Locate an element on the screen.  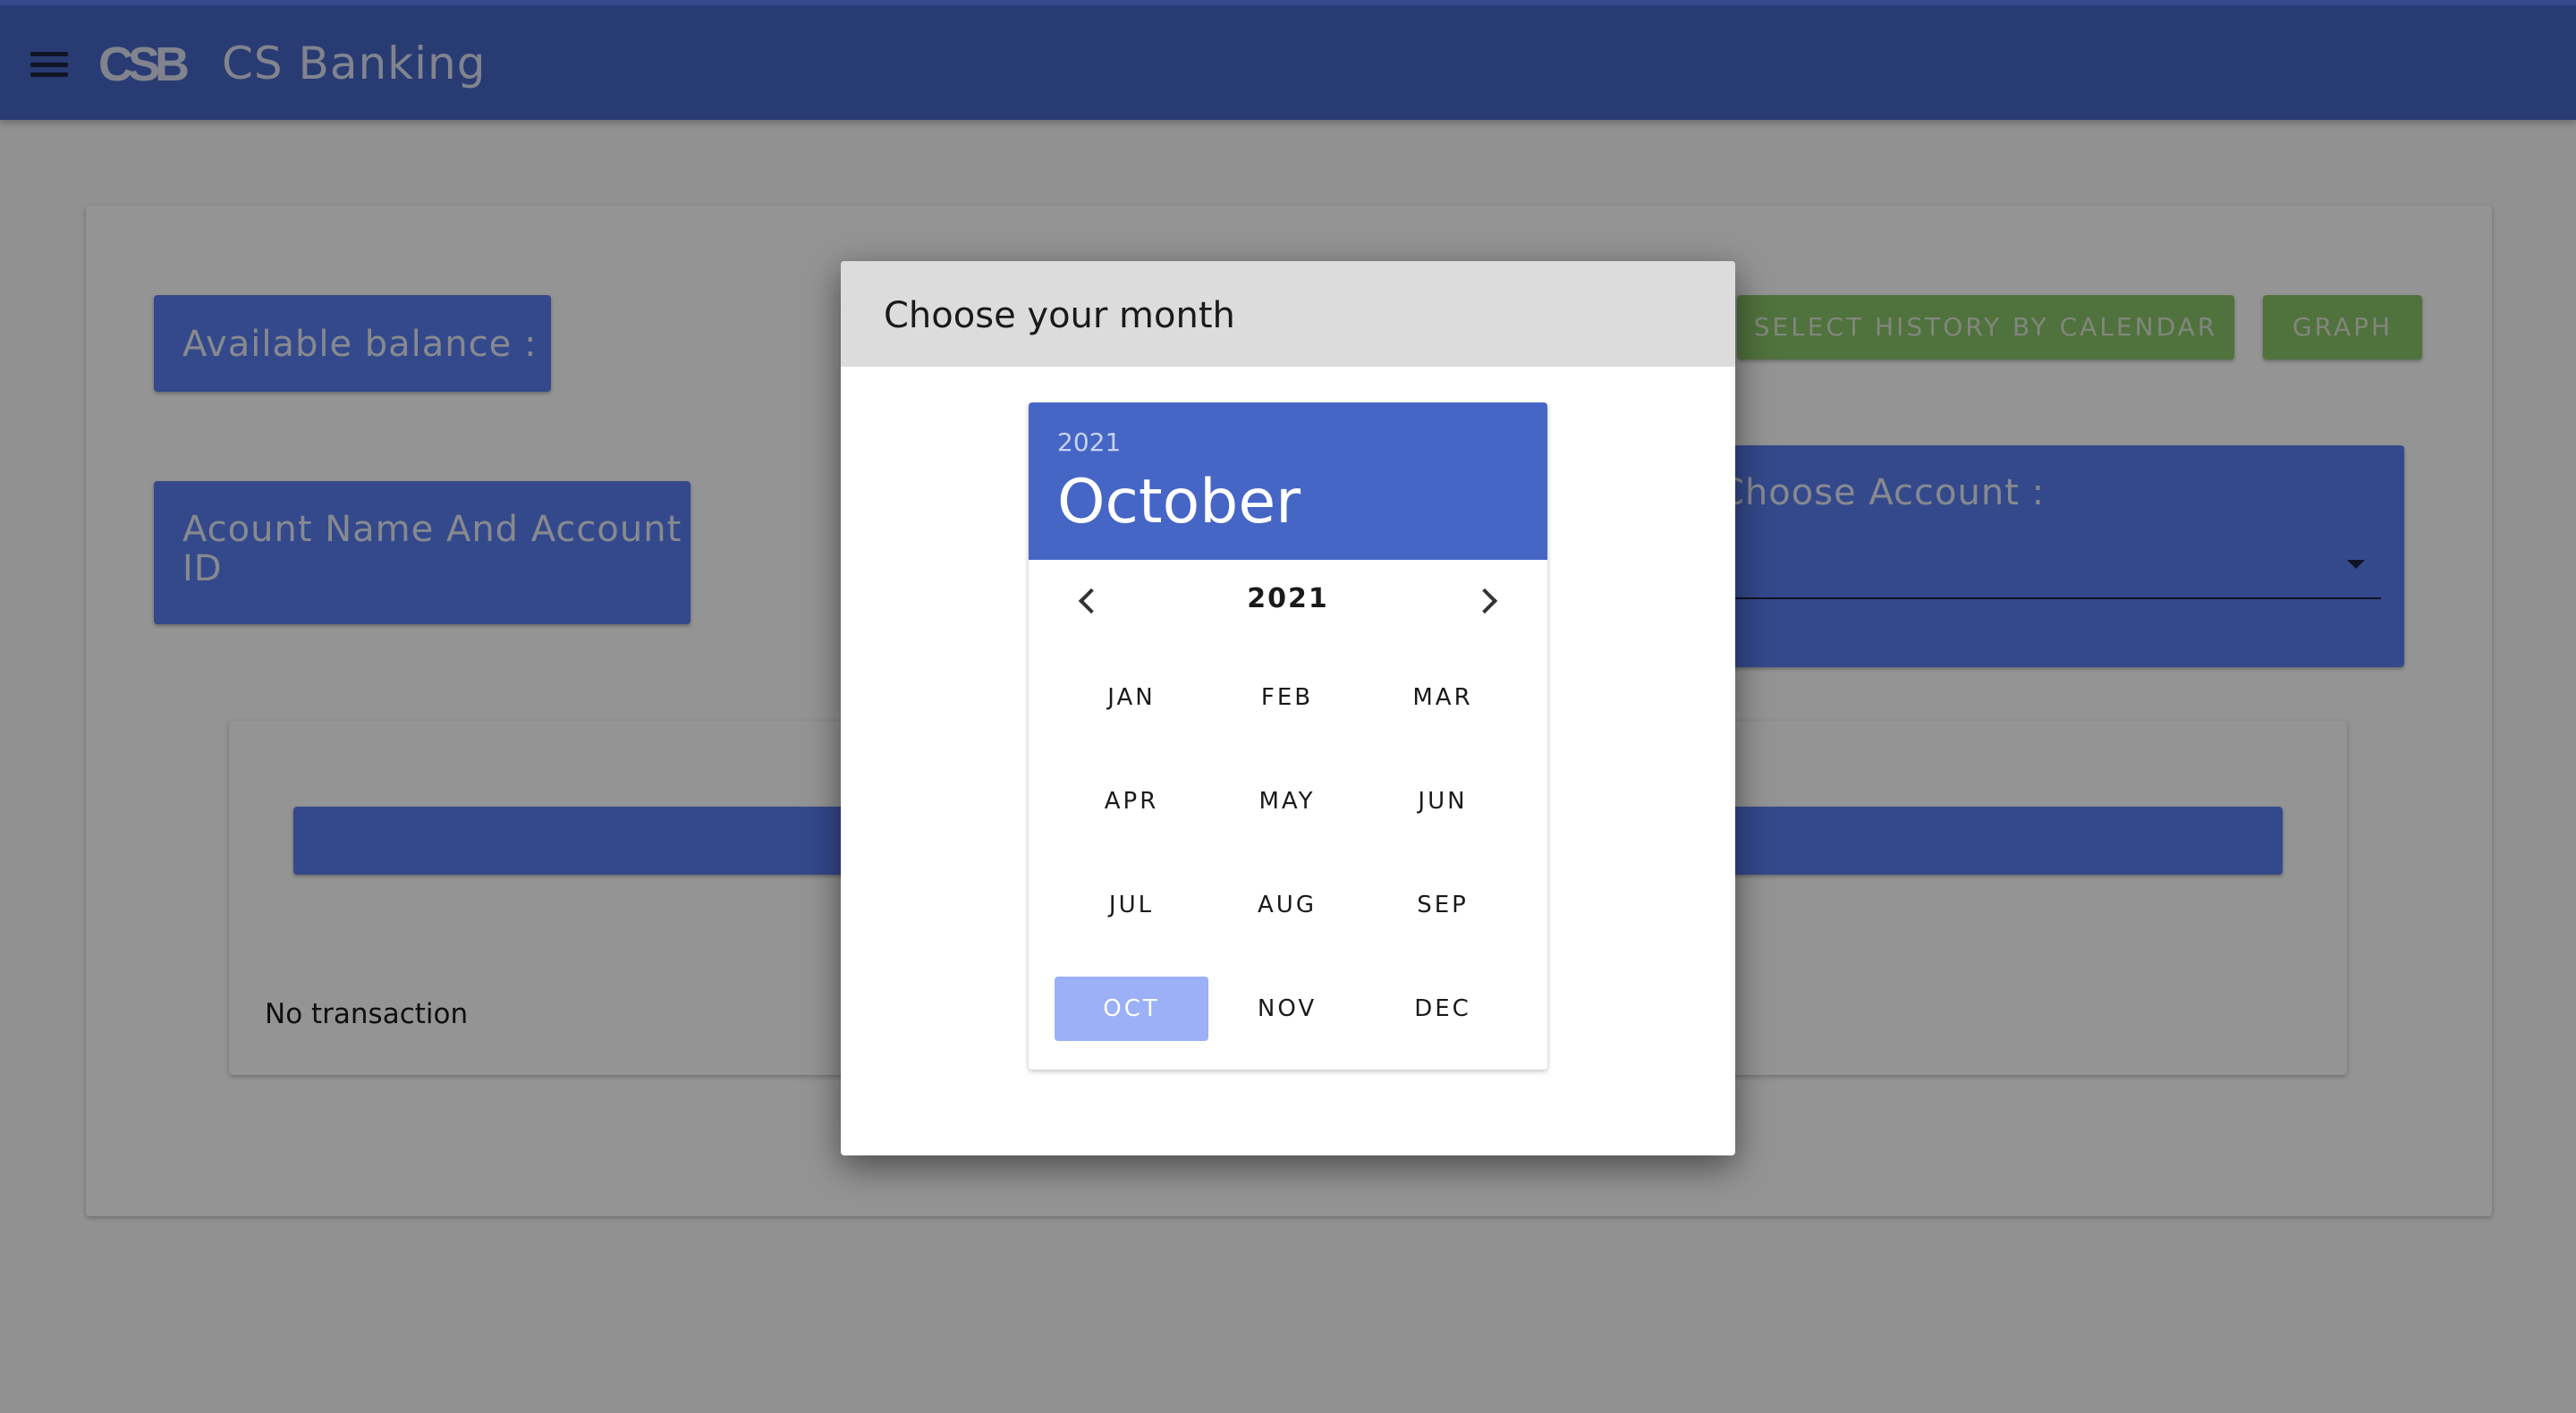
year-navigation: 2021 is located at coordinates (1288, 603).